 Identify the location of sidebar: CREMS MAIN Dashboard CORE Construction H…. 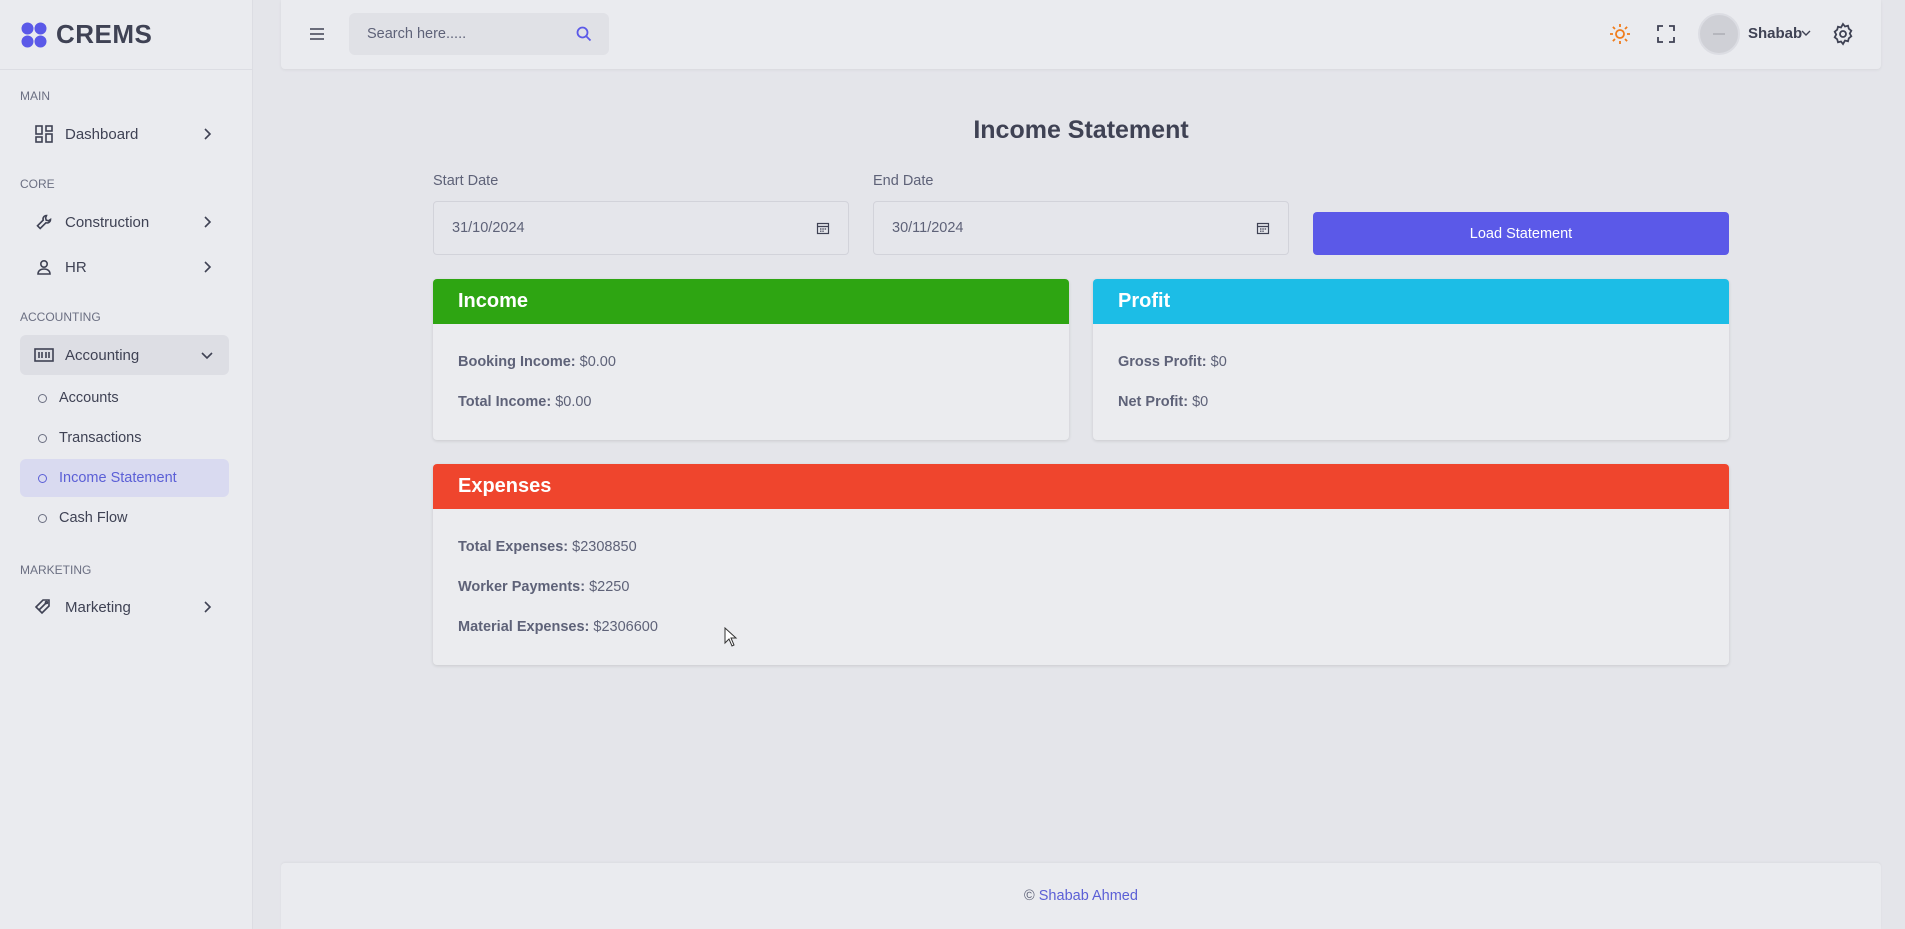
(126, 464).